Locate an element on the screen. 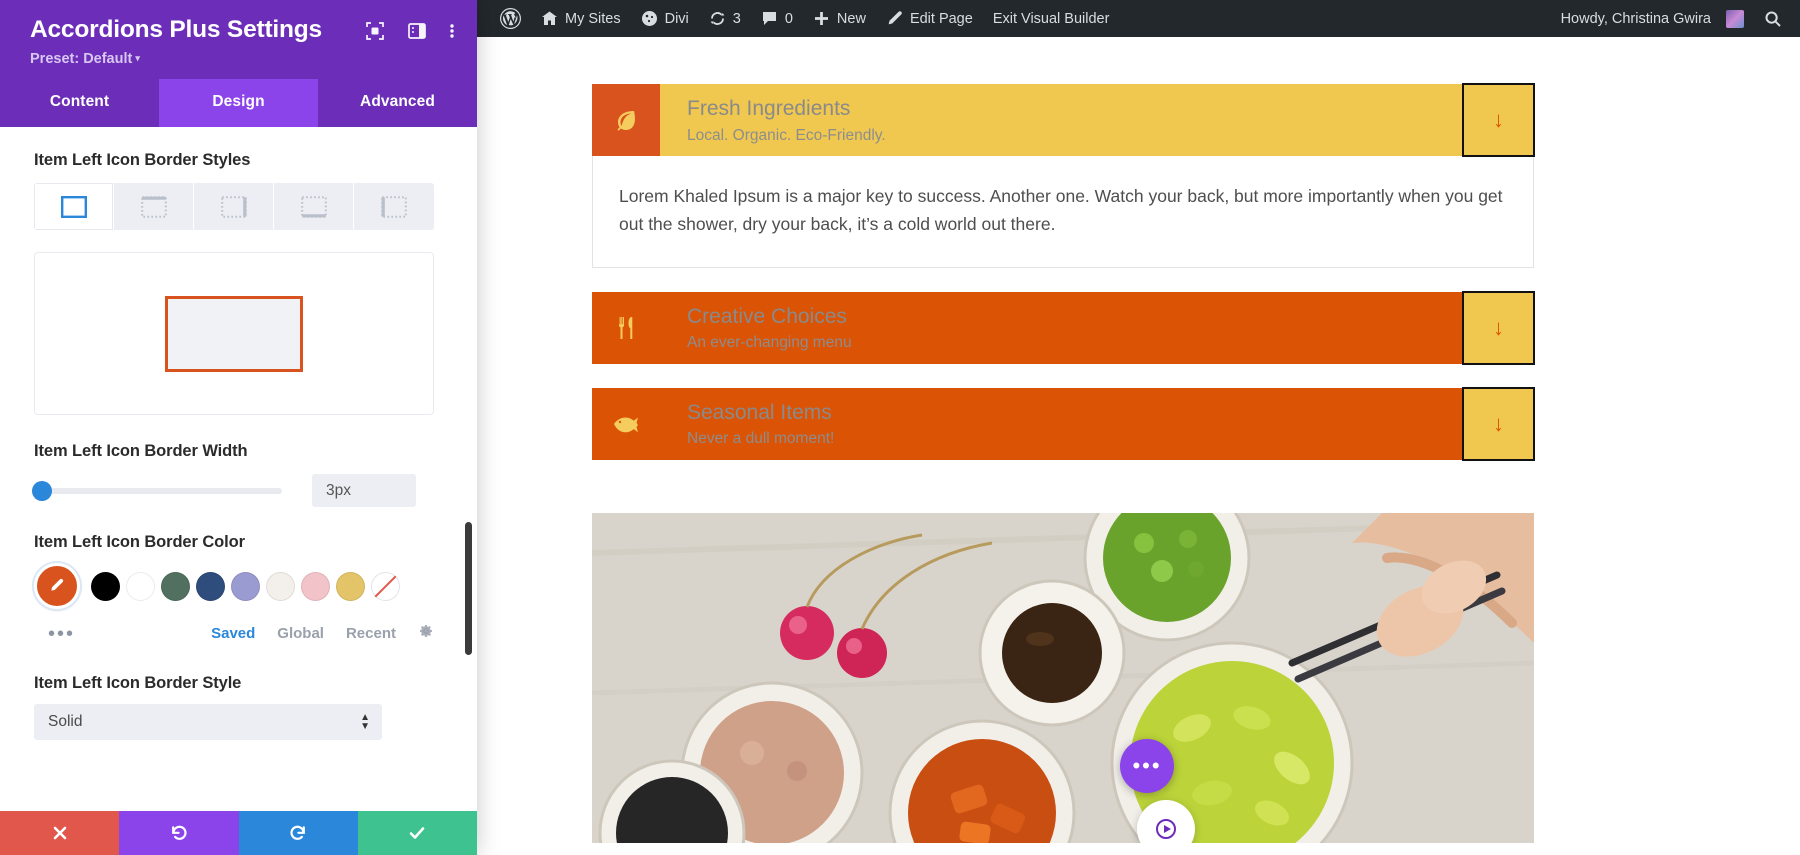 The height and width of the screenshot is (855, 1800). adminbar-new: New is located at coordinates (839, 18).